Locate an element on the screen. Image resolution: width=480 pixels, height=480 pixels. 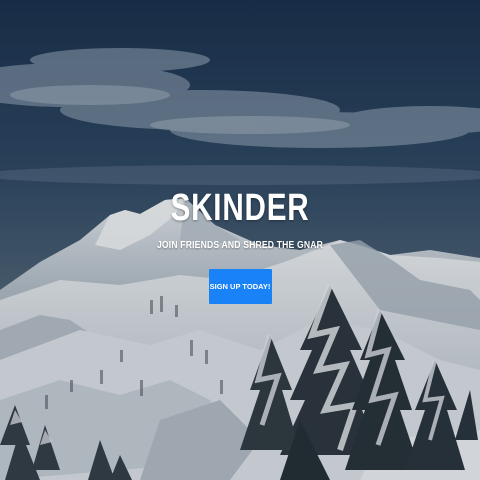
hero-tagline: JOIN FRIENDS AND SHRED THE GNAR is located at coordinates (240, 245).